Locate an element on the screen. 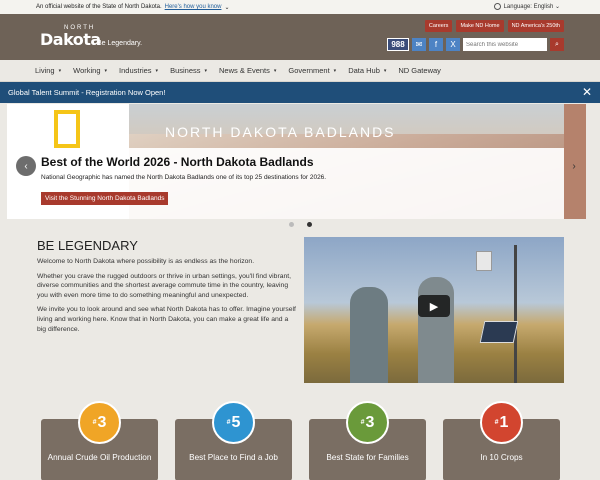 The image size is (600, 480). stat-card-families: #3 Best State for Families is located at coordinates (367, 440).